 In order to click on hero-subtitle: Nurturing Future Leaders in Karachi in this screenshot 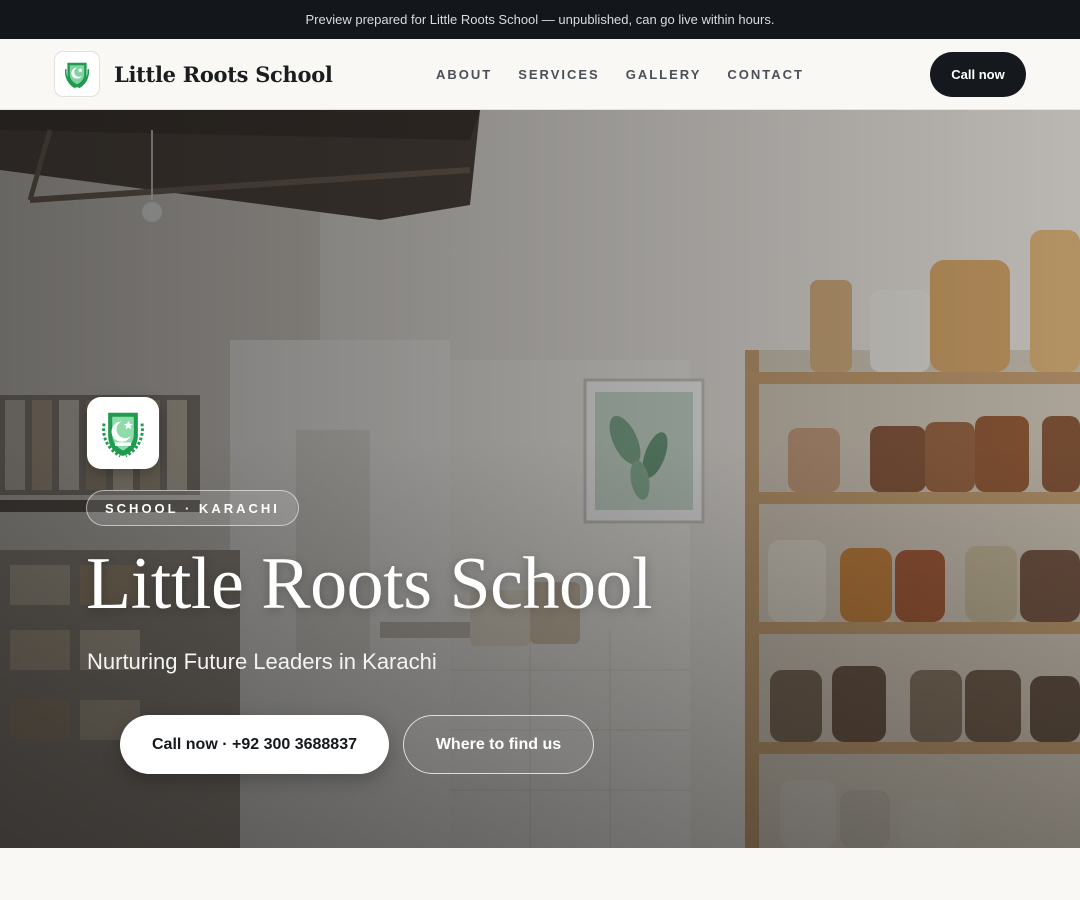, I will do `click(262, 661)`.